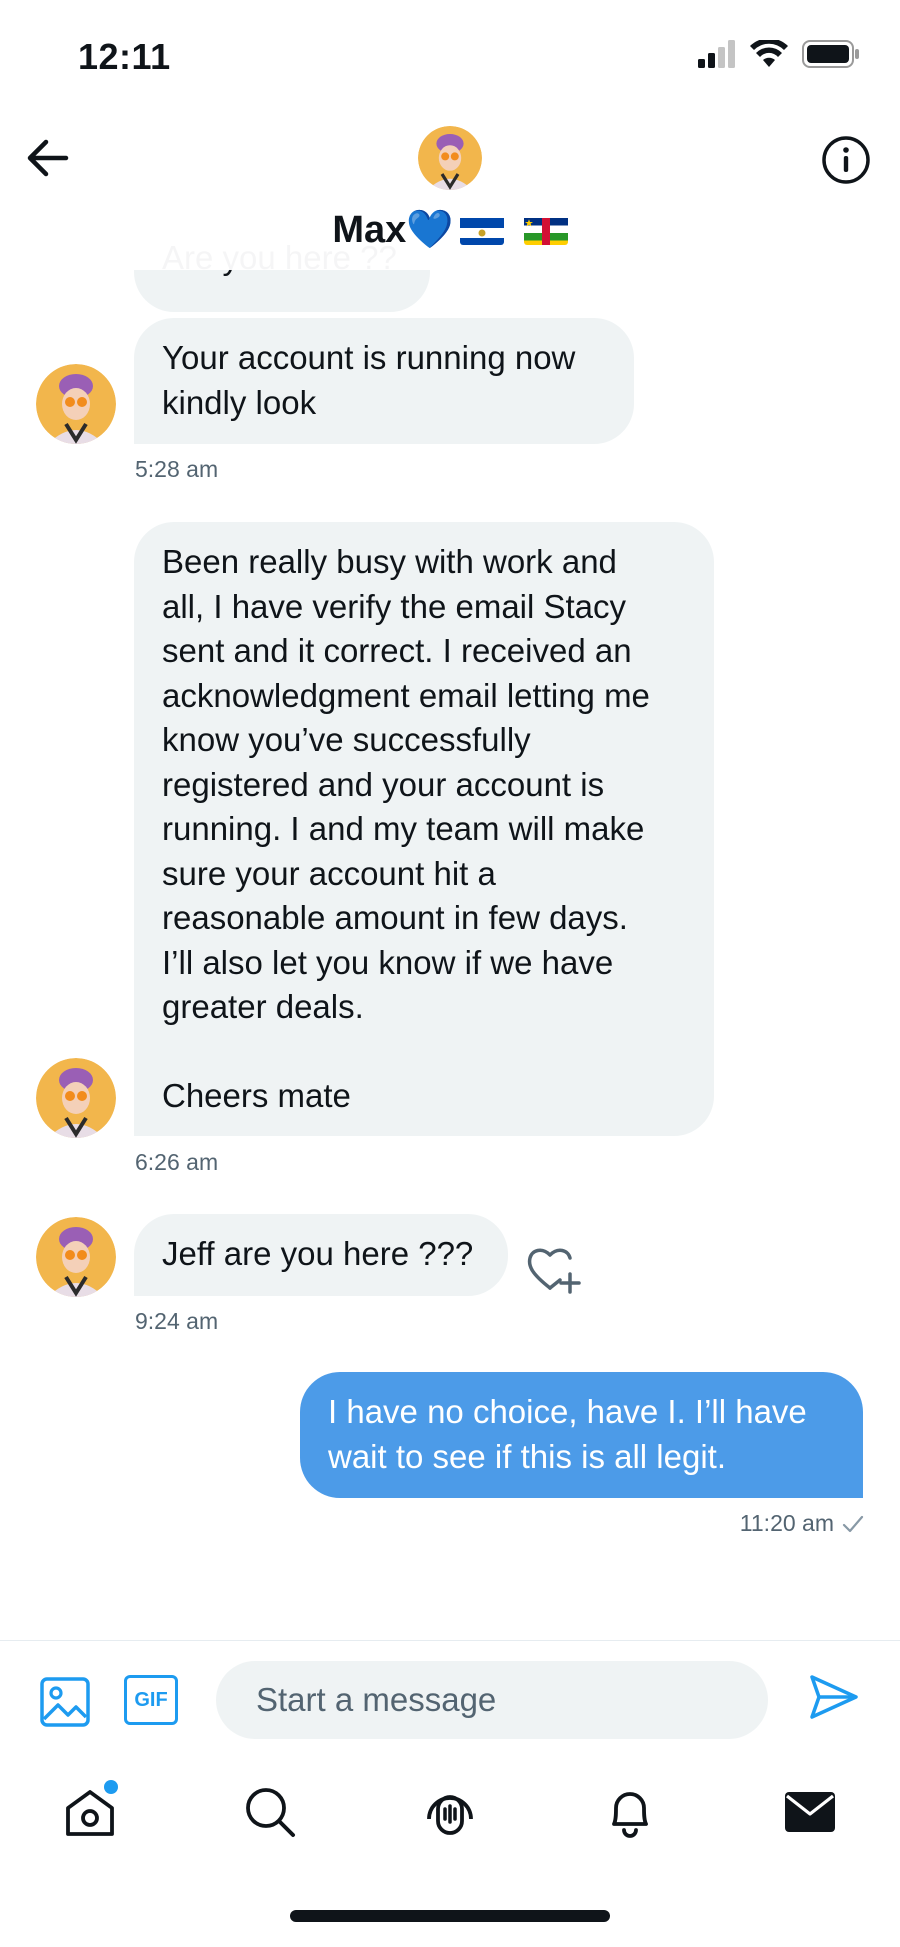  I want to click on message-text: Your account is running now kindly look, so click(369, 380).